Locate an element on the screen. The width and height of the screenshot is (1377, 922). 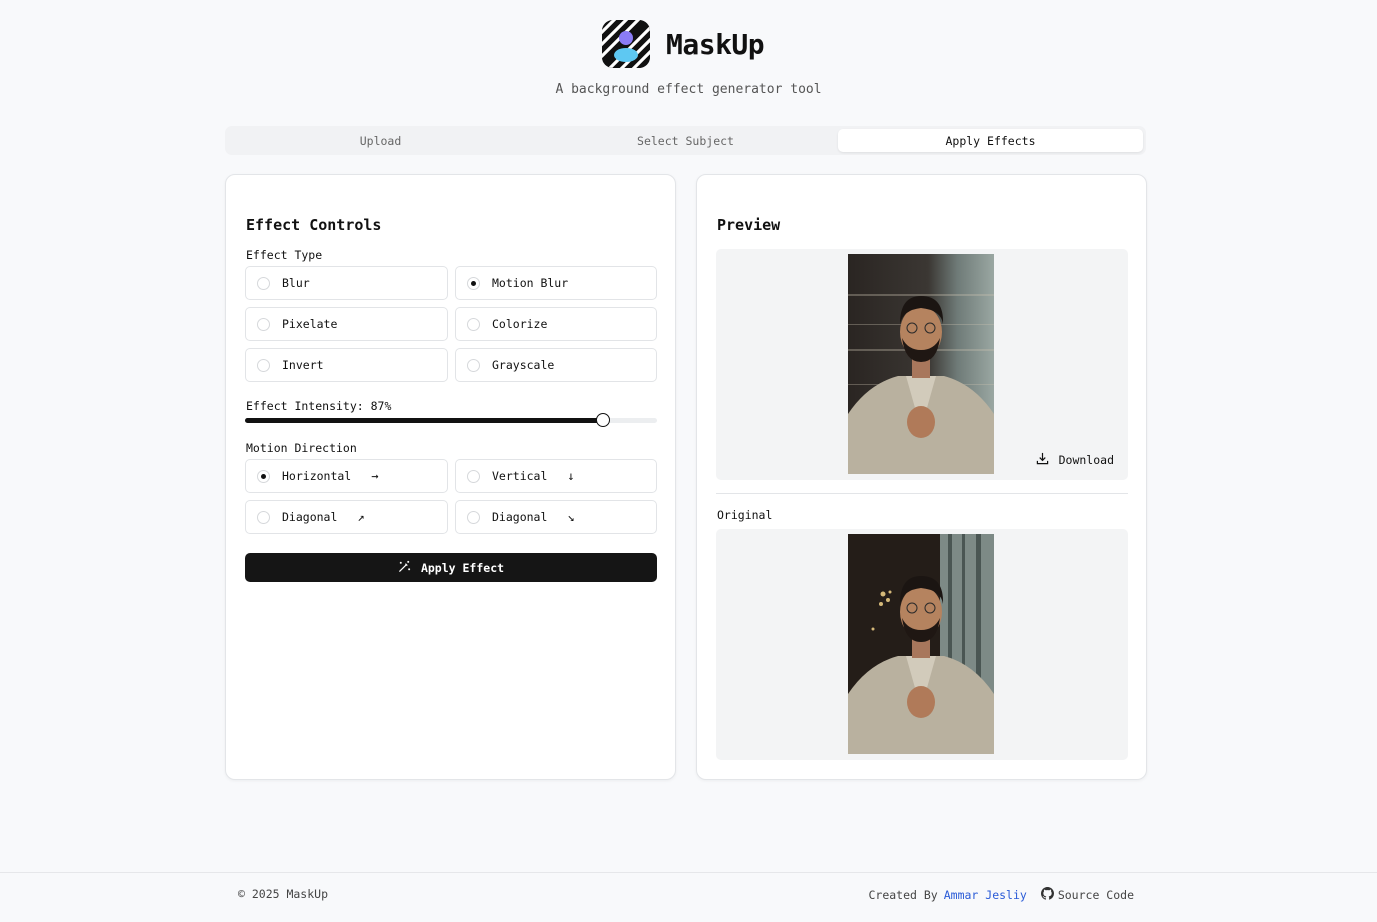
preview-image is located at coordinates (921, 364).